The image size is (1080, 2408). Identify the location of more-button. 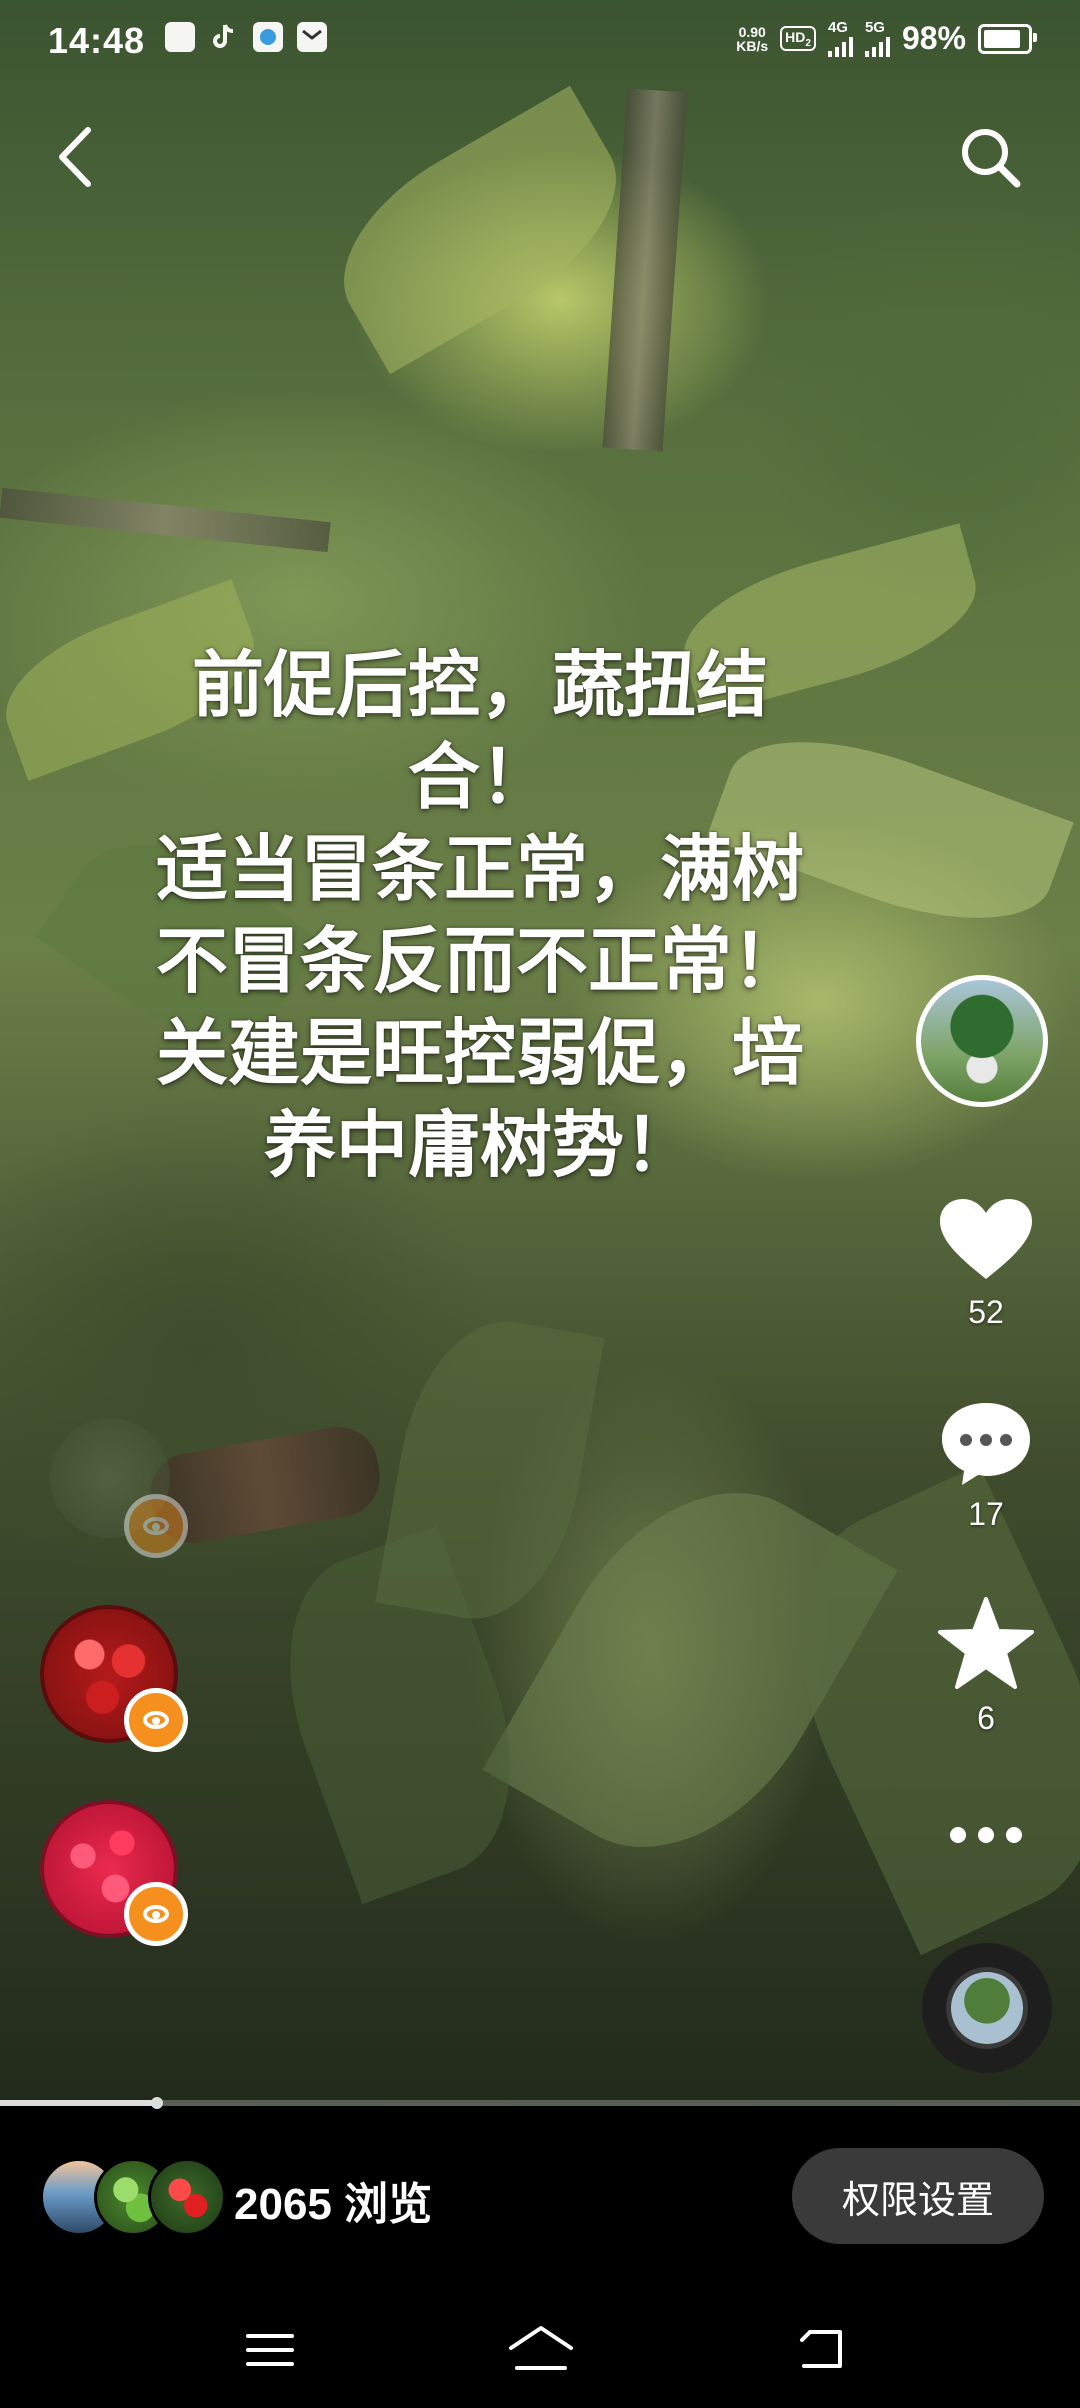
(986, 1837).